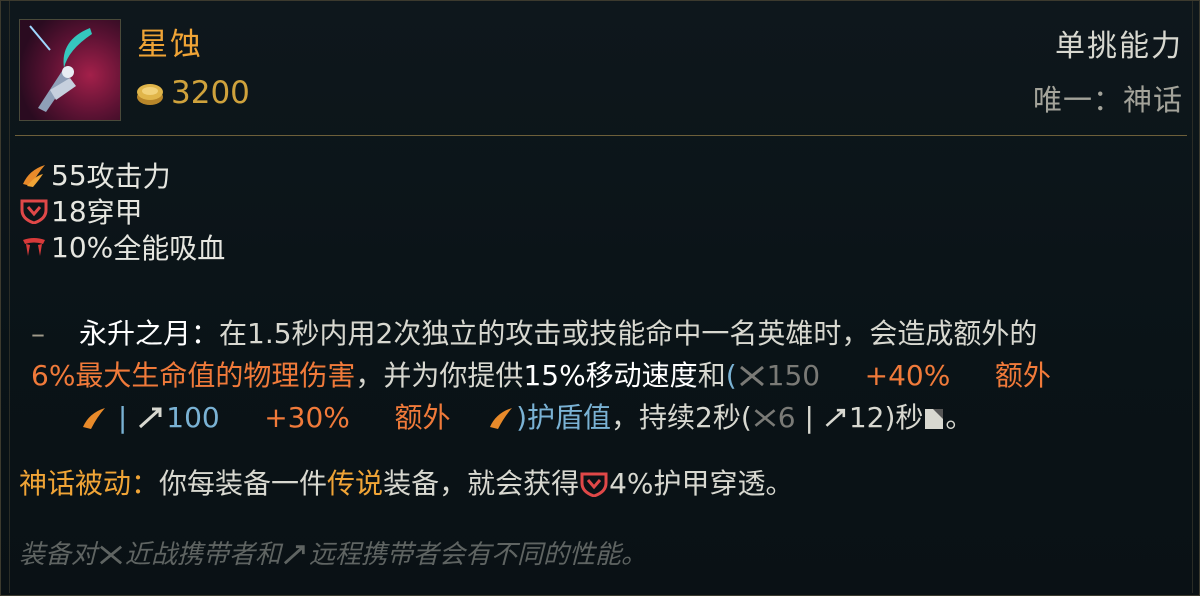 The height and width of the screenshot is (596, 1200). I want to click on passive-move-speed: 15%移动速度, so click(610, 375).